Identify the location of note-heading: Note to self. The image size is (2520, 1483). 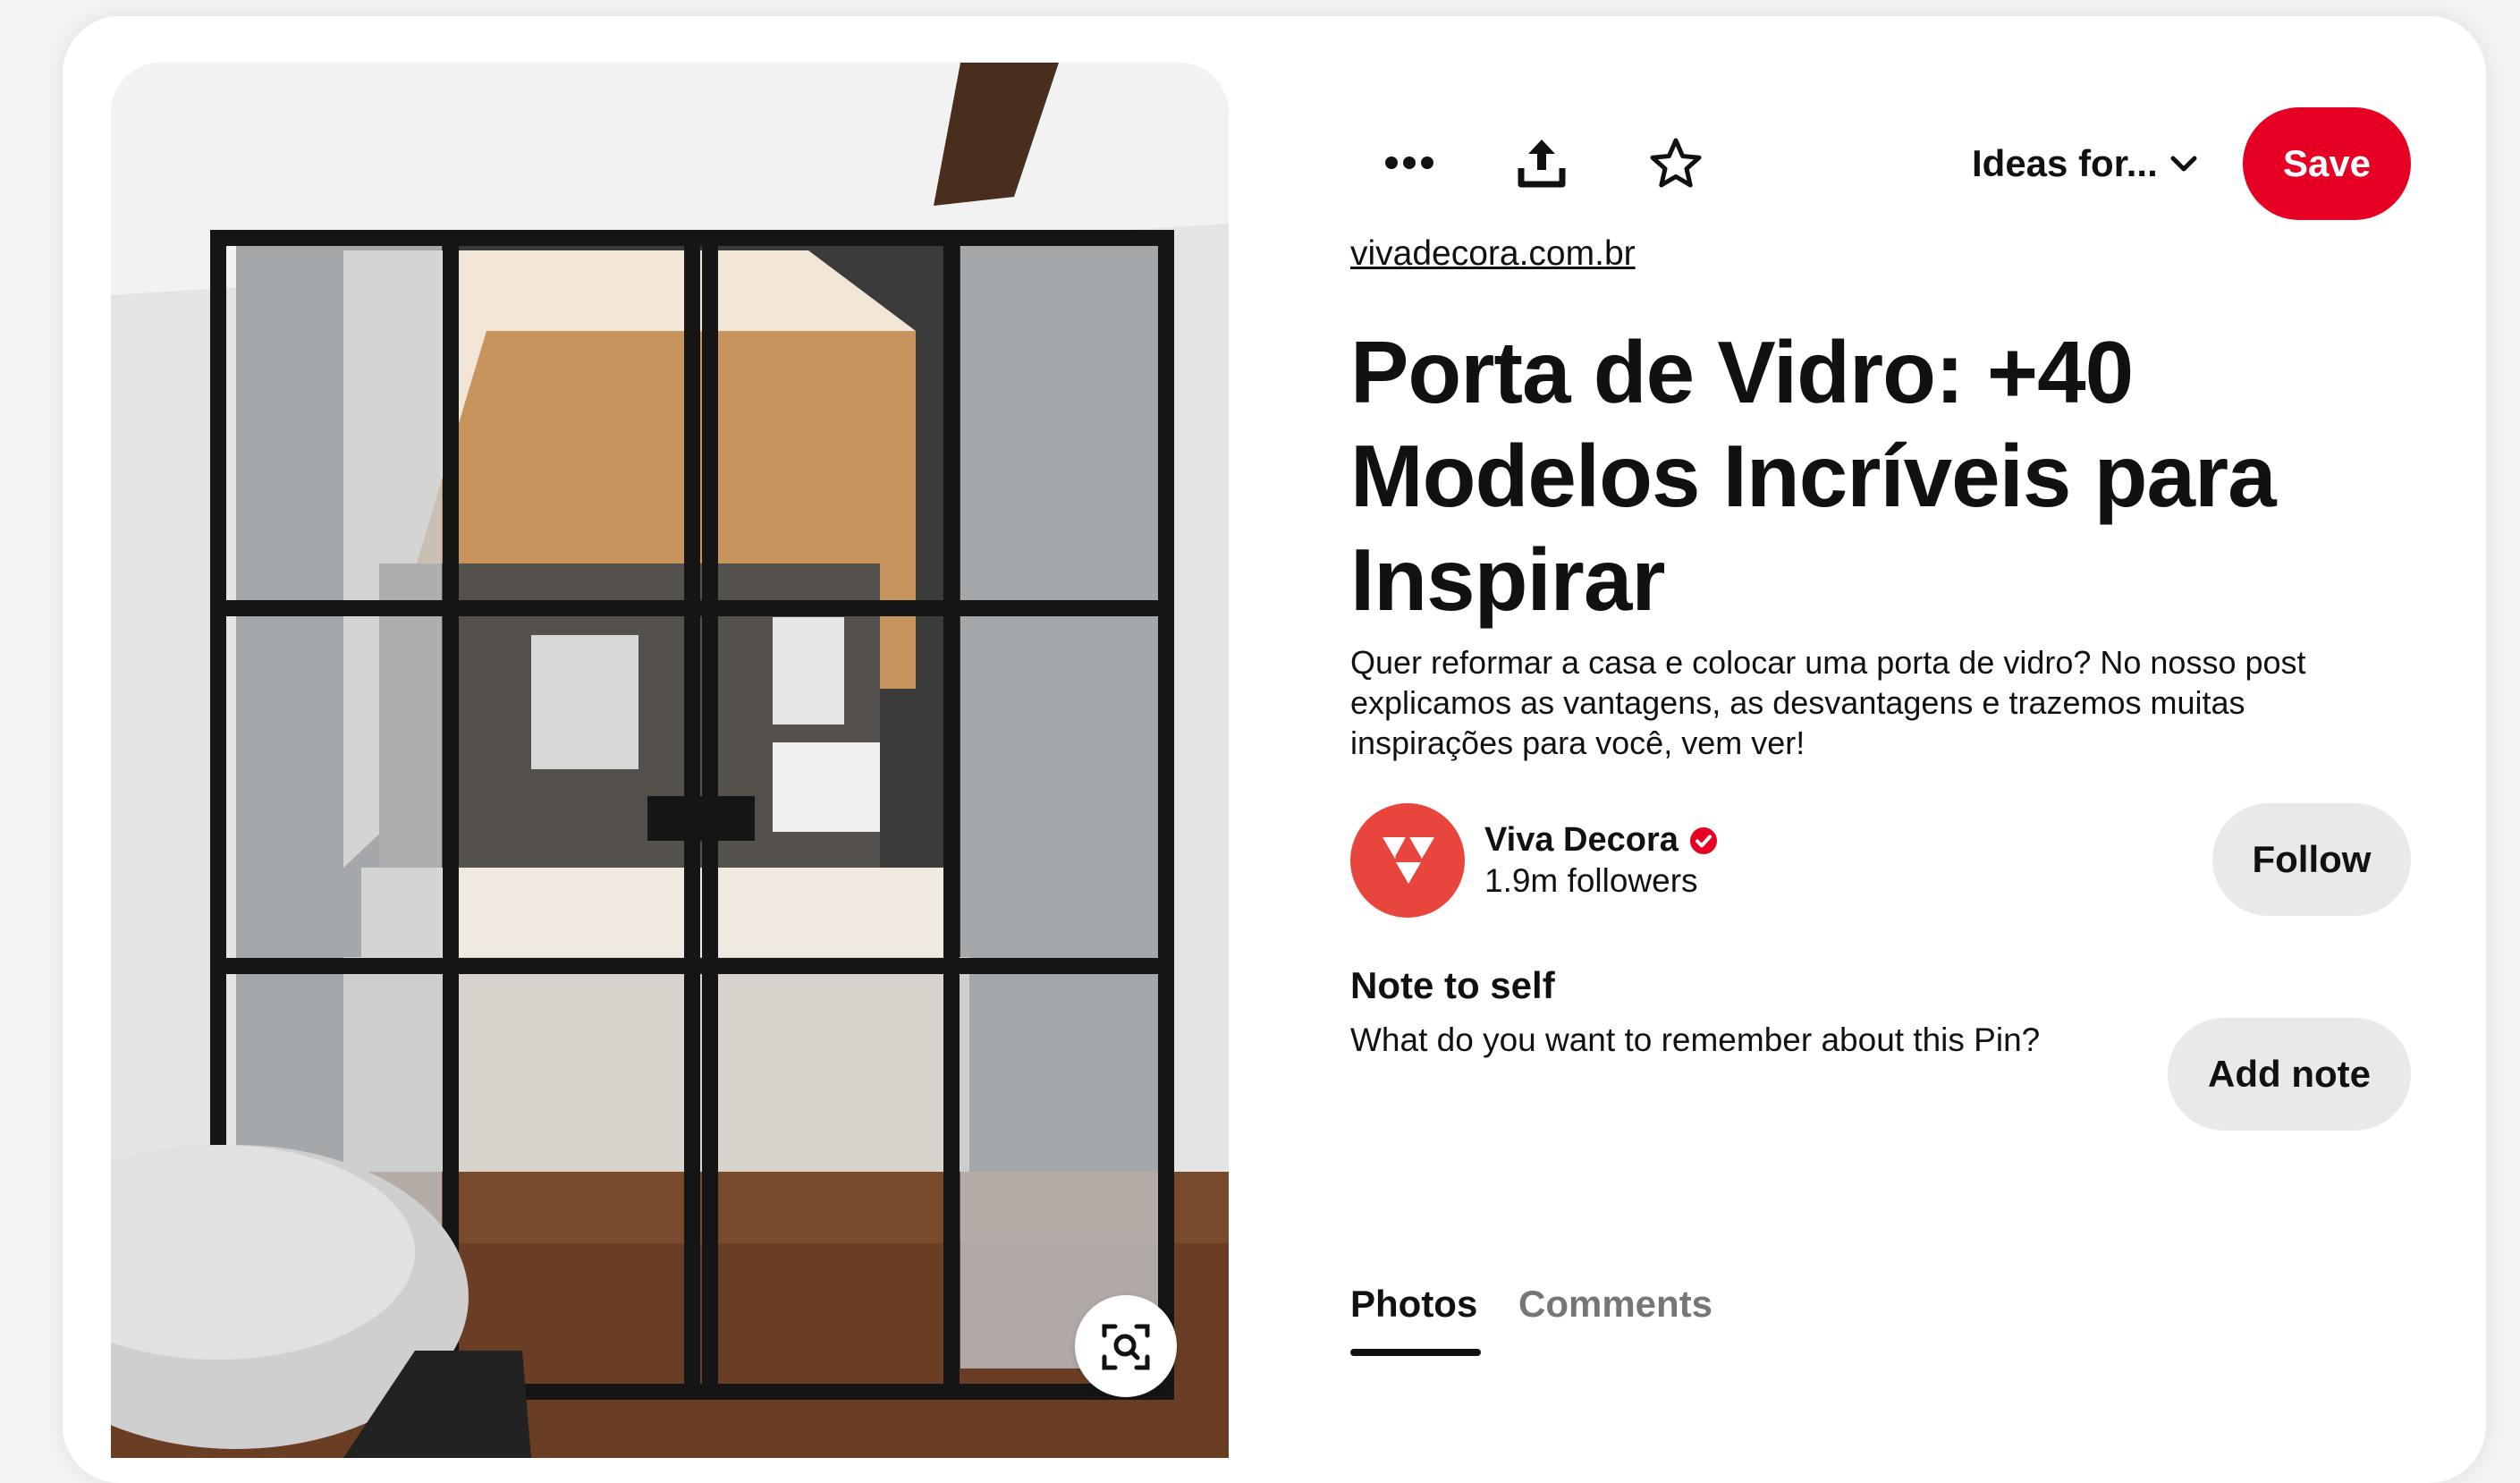
(1452, 985).